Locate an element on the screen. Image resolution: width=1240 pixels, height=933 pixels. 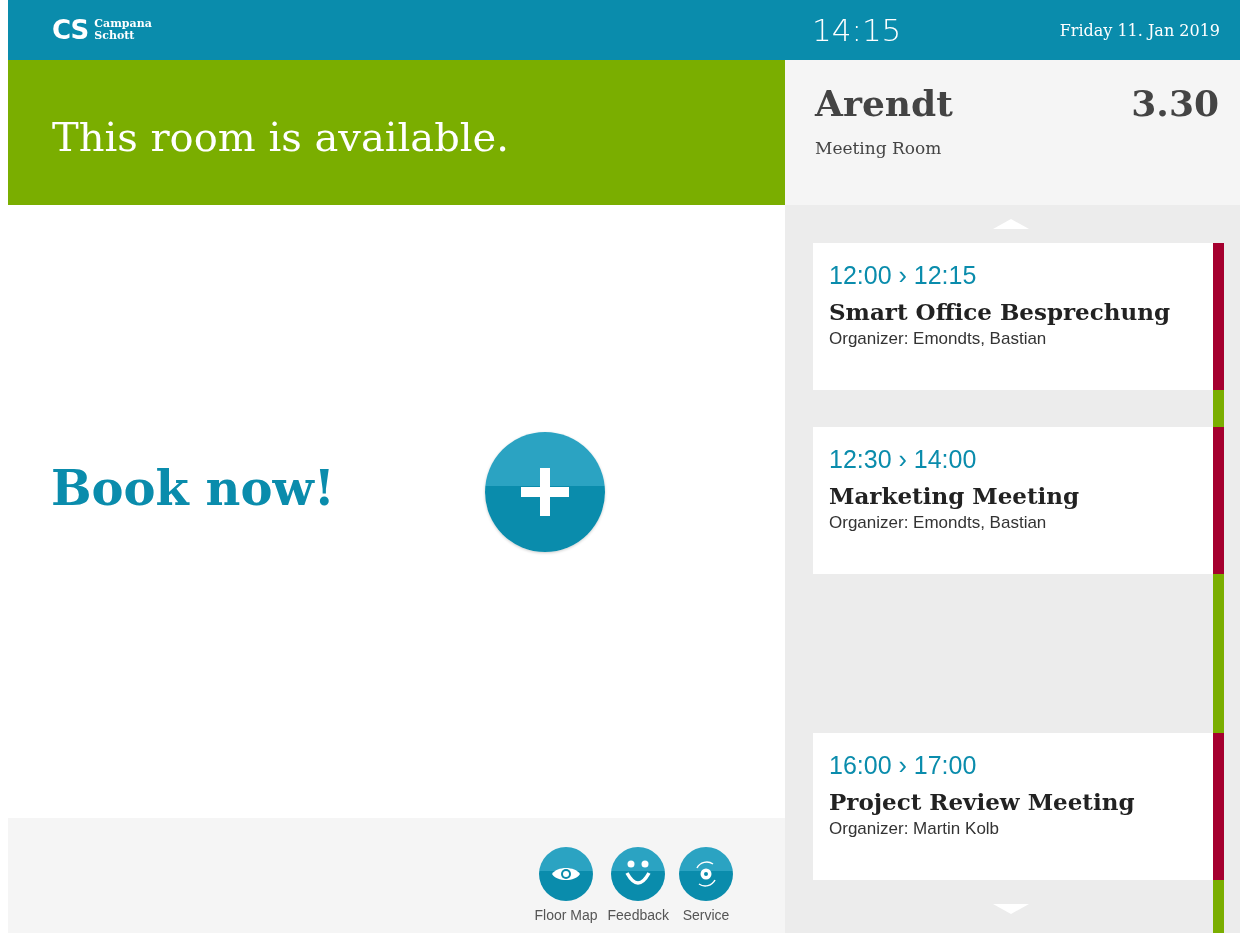
meeting-title: Marketing Meeting is located at coordinates (955, 495).